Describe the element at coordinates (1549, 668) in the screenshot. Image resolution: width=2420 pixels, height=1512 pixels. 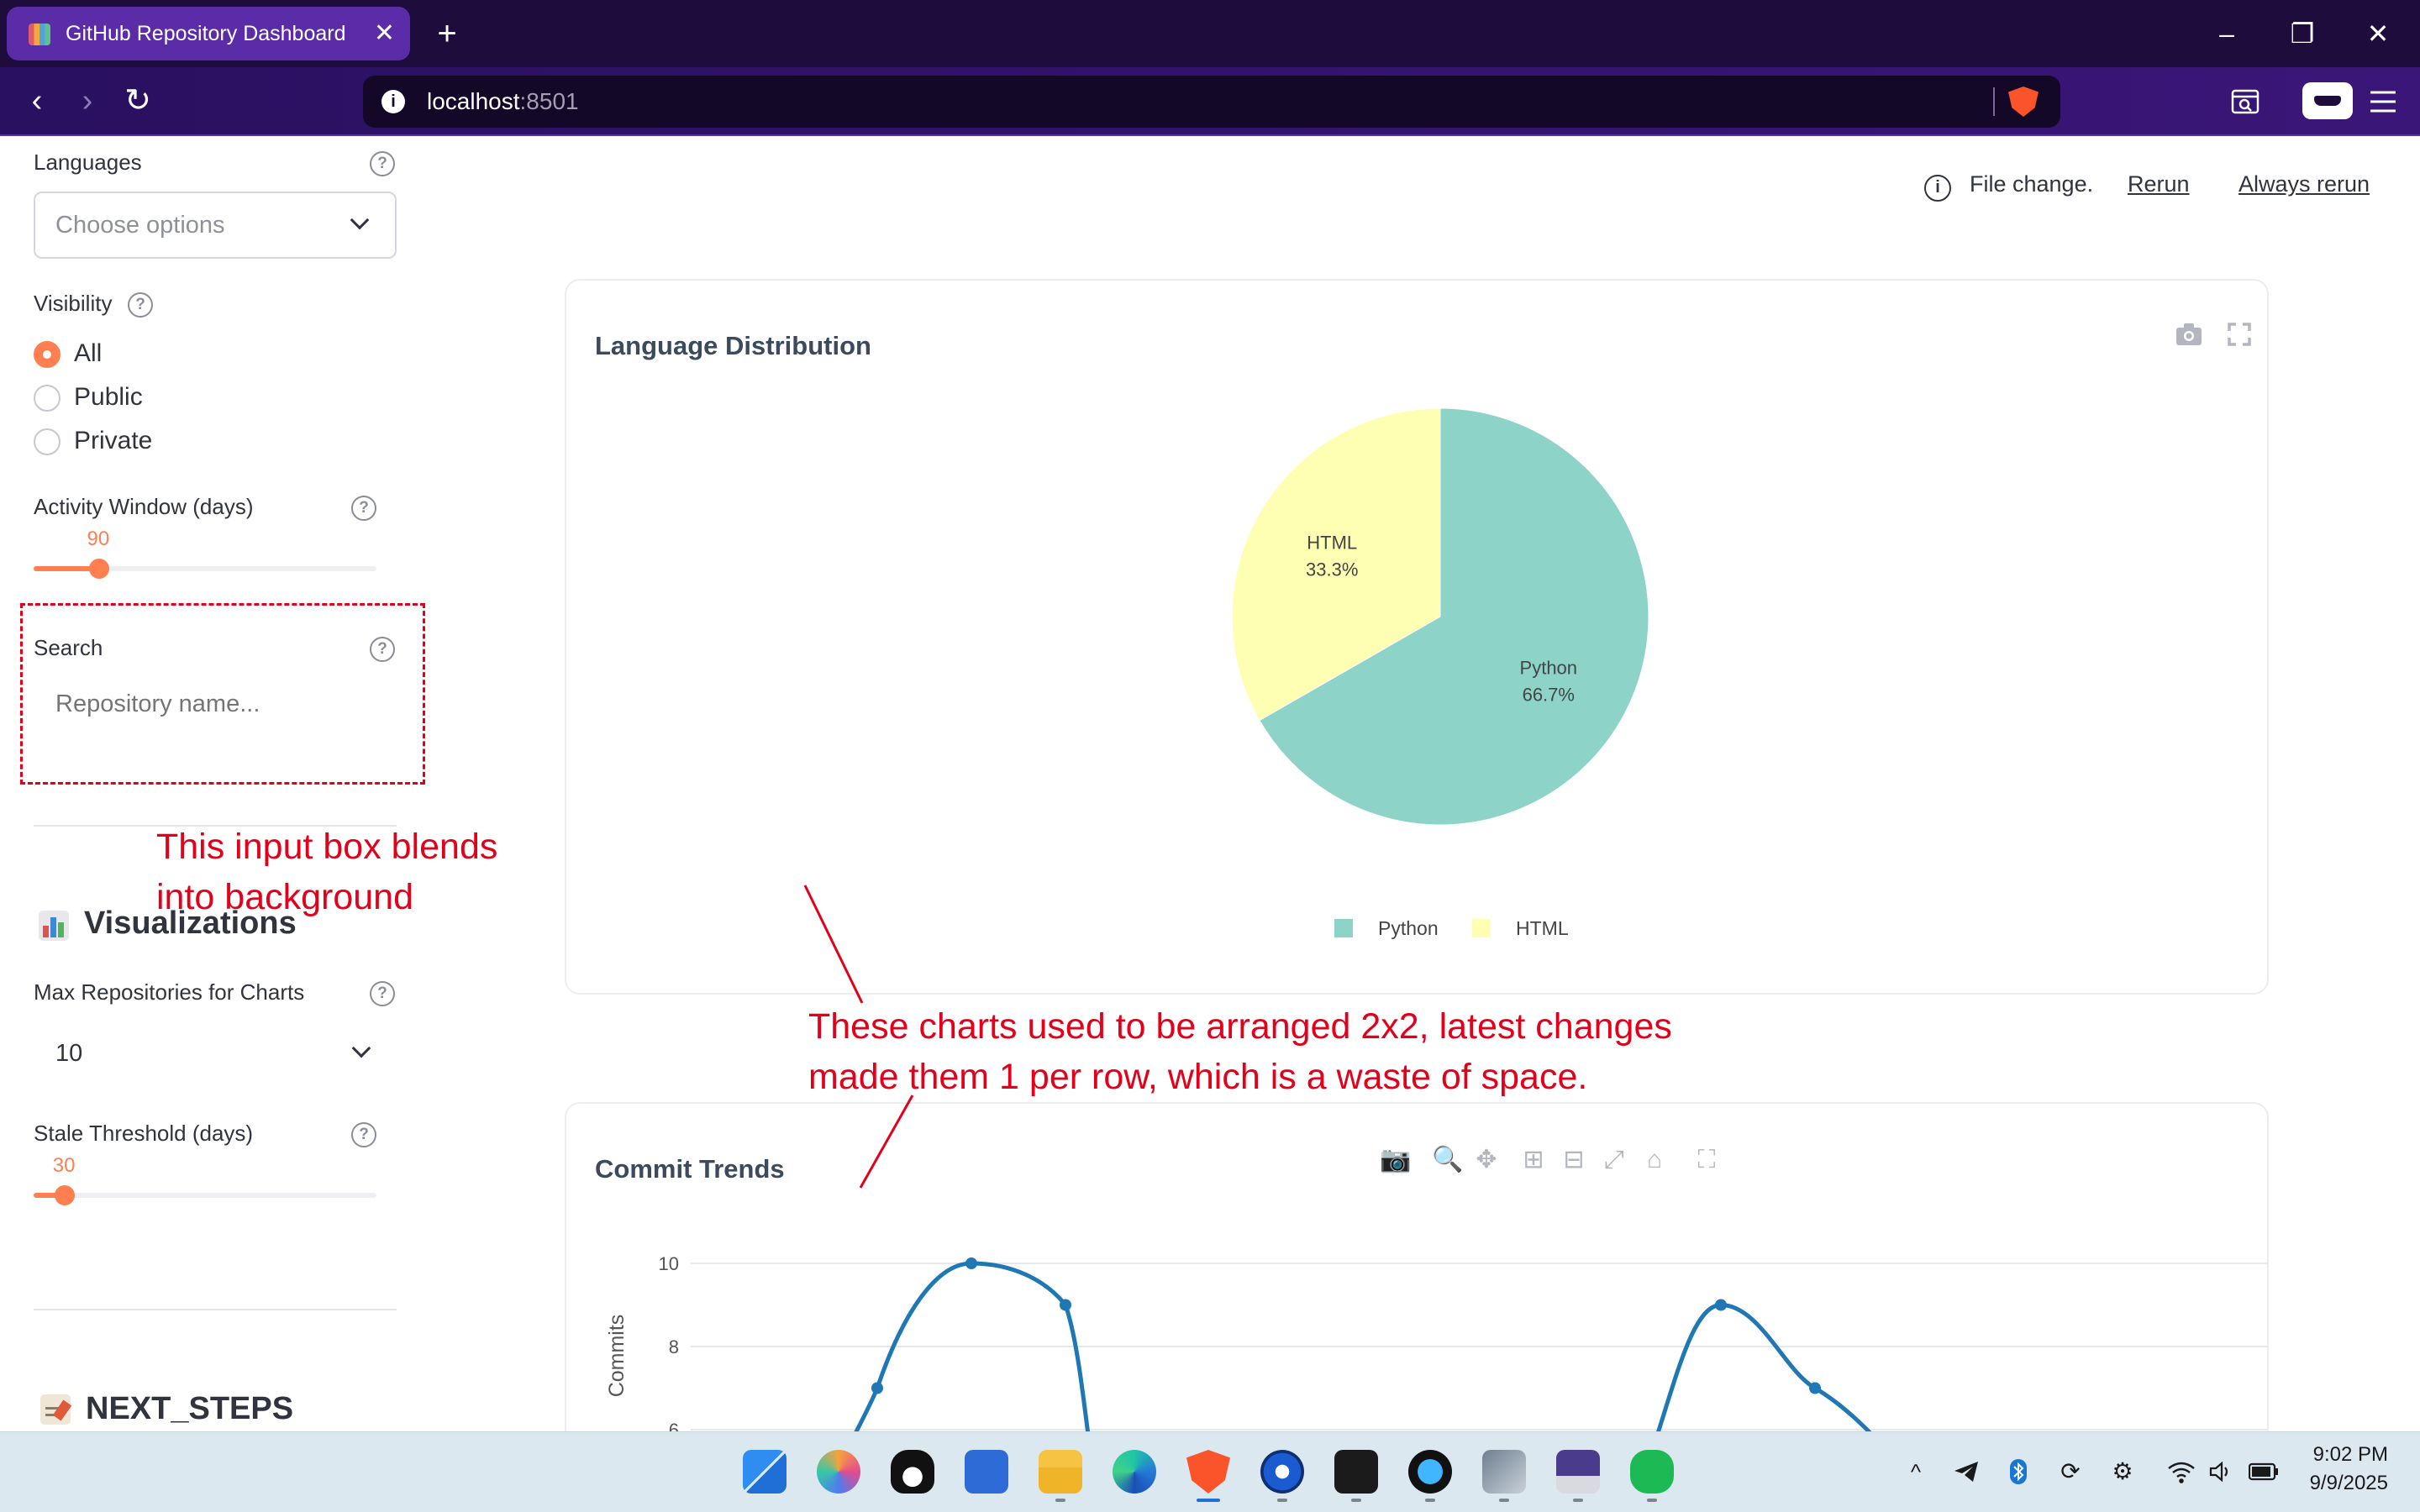
I see `pie-slice-label: Python` at that location.